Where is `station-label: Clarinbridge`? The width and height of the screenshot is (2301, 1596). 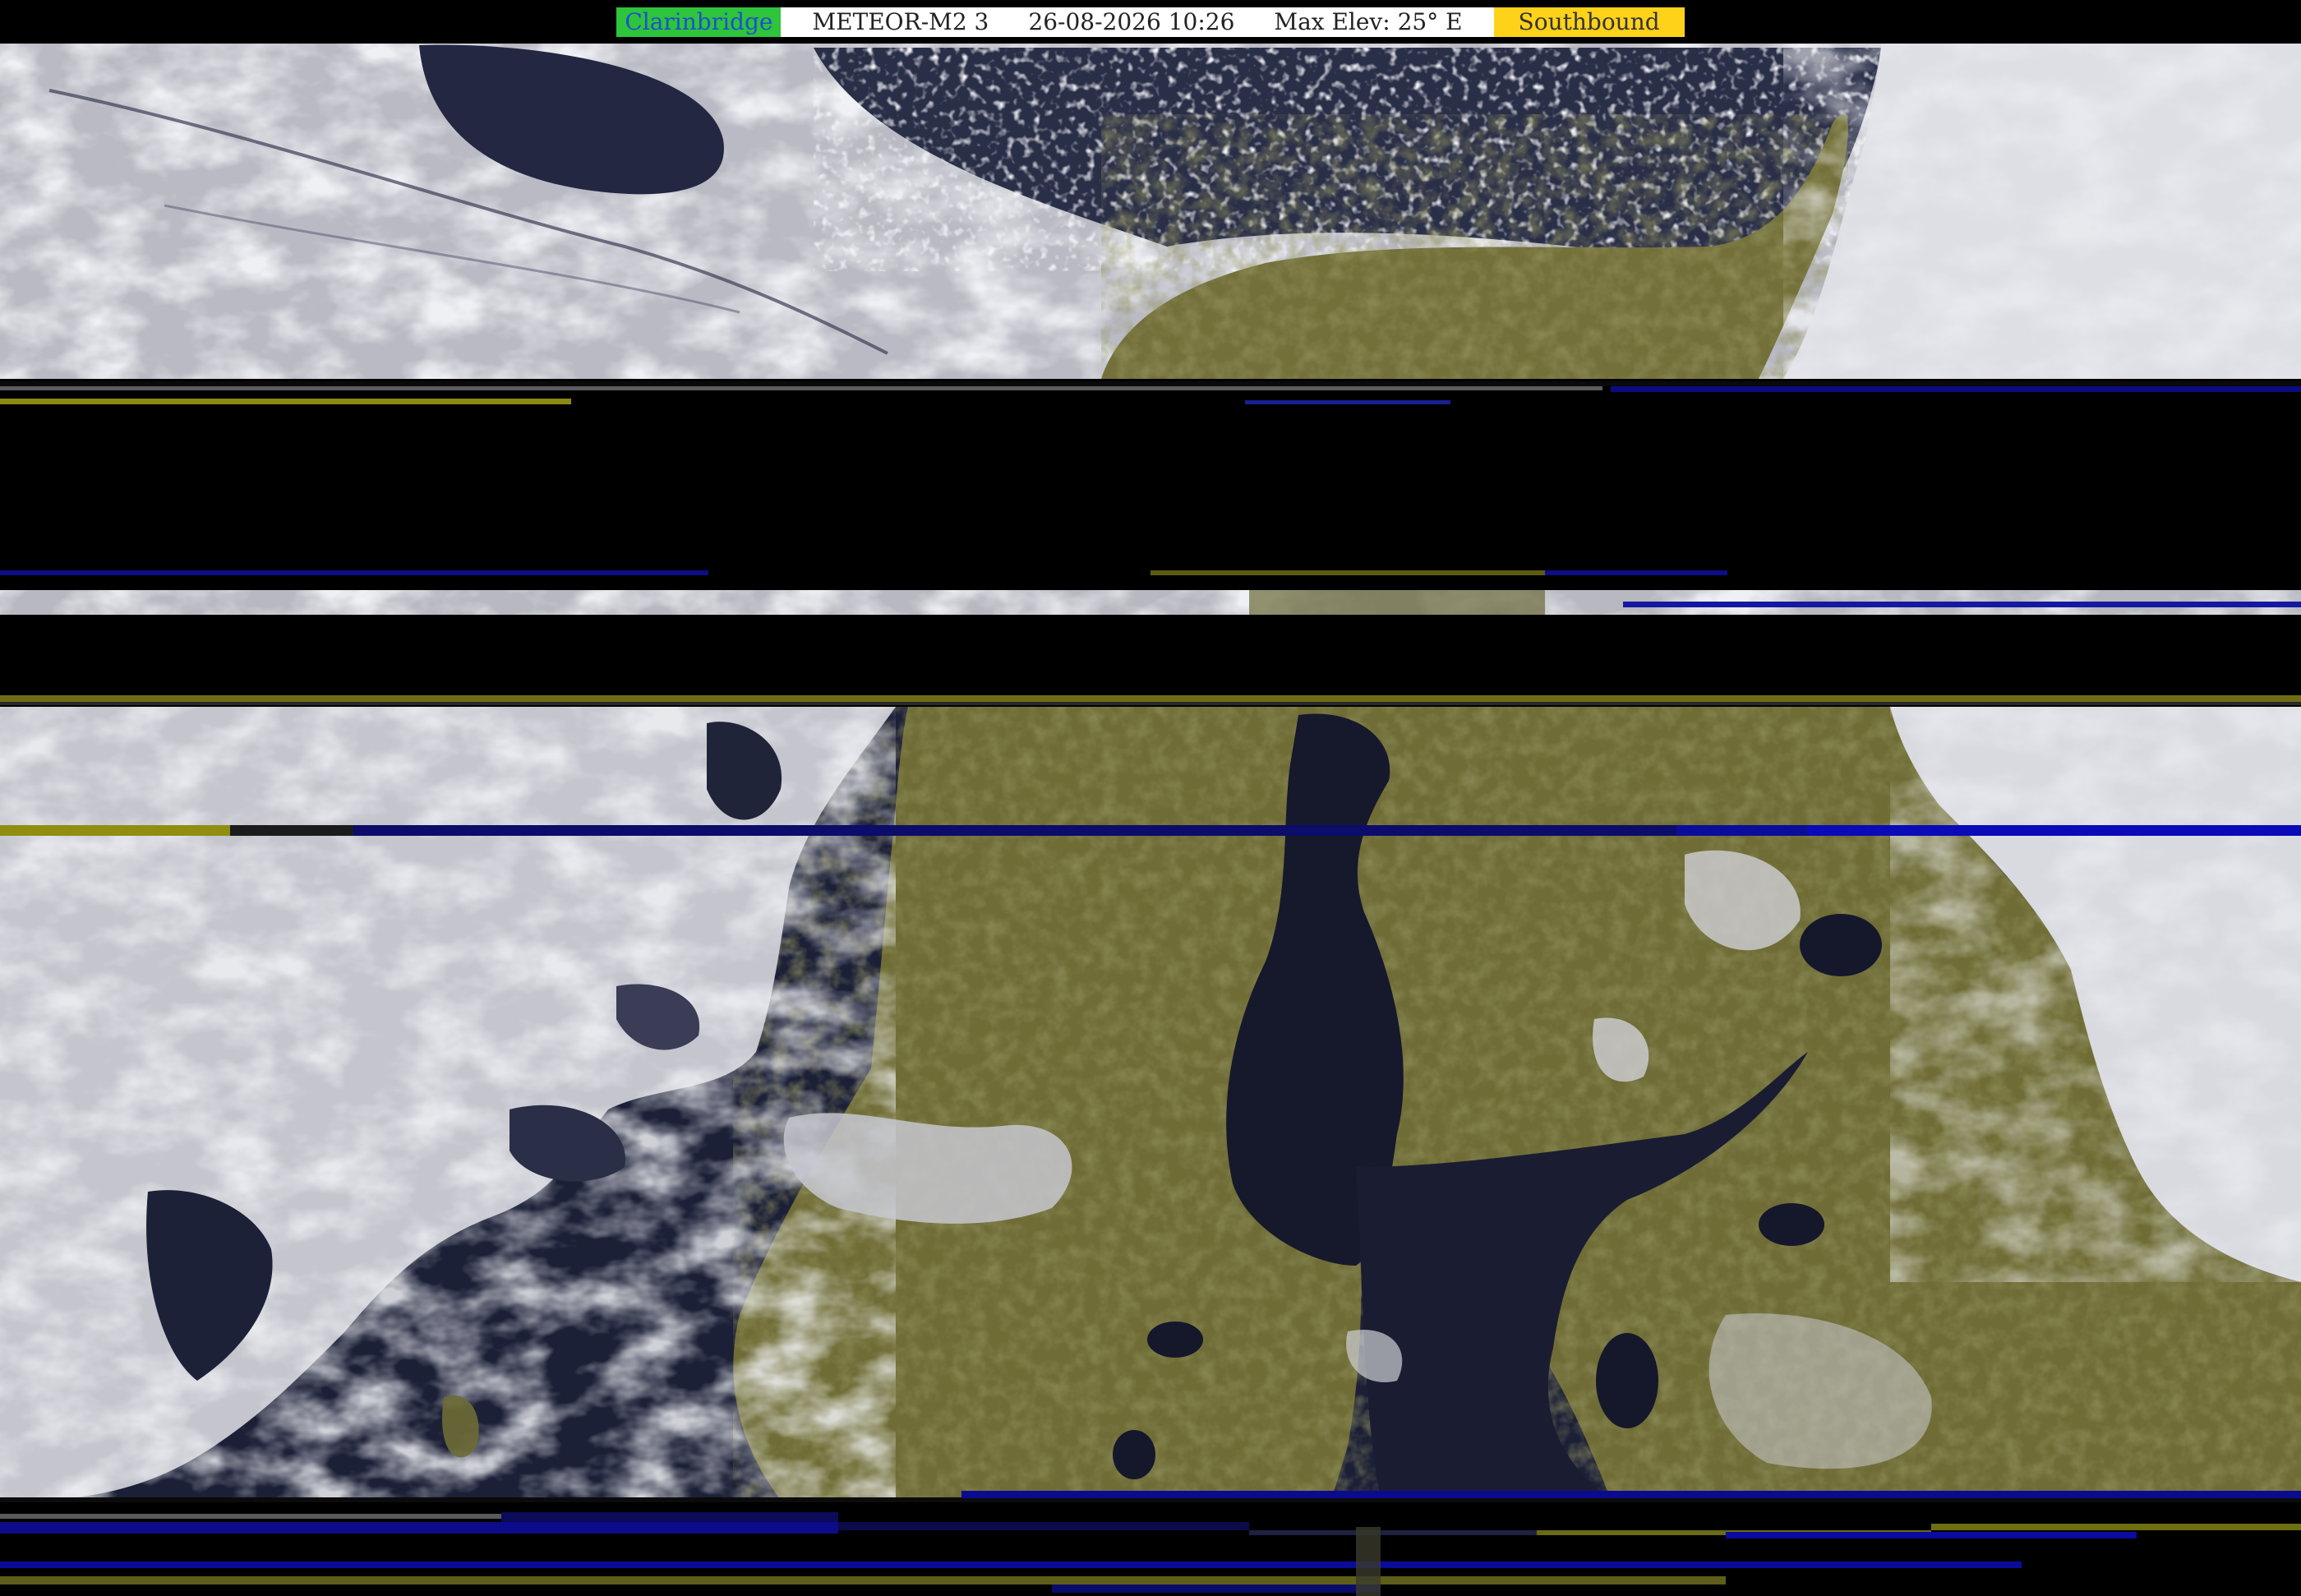 station-label: Clarinbridge is located at coordinates (699, 22).